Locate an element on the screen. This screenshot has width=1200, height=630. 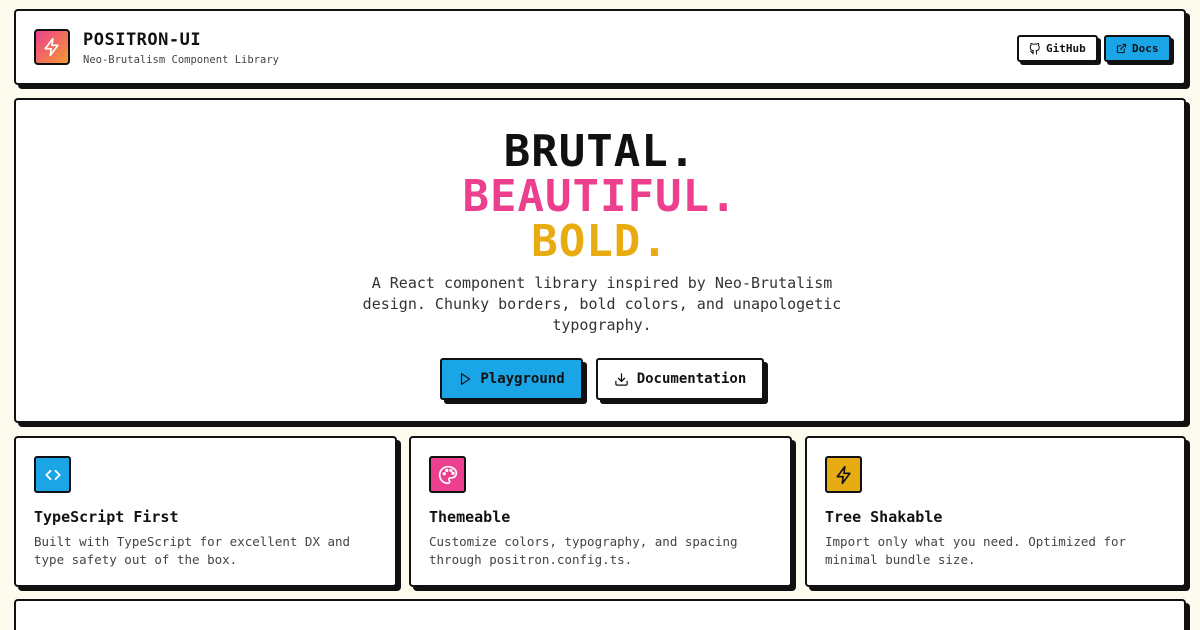
download-icon is located at coordinates (621, 379).